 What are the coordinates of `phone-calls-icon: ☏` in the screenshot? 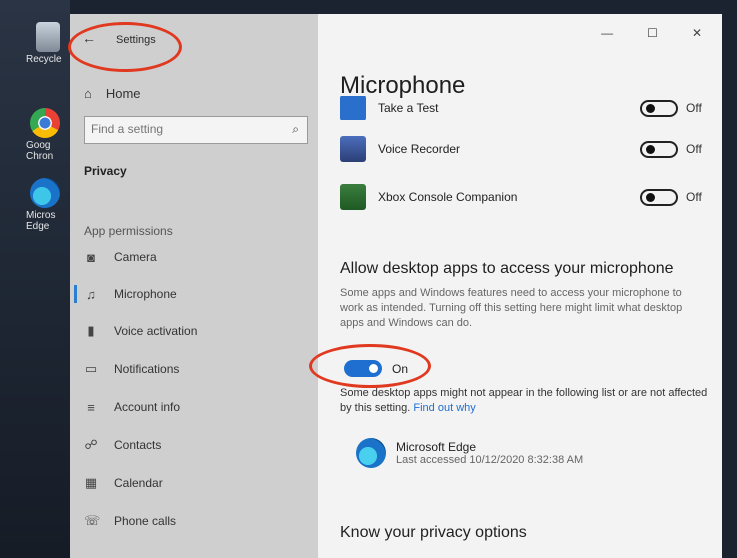 It's located at (92, 520).